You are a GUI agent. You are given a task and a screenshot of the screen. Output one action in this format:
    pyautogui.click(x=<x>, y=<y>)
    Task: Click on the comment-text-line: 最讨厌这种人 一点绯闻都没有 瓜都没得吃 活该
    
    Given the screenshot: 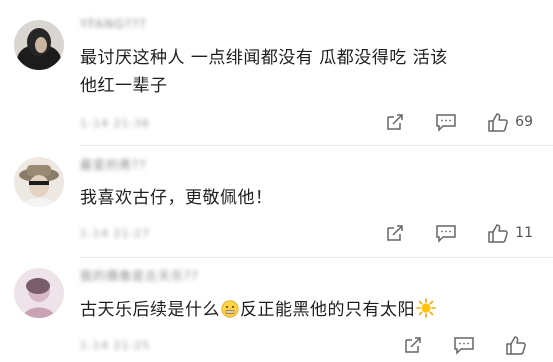 What is the action you would take?
    pyautogui.click(x=264, y=58)
    